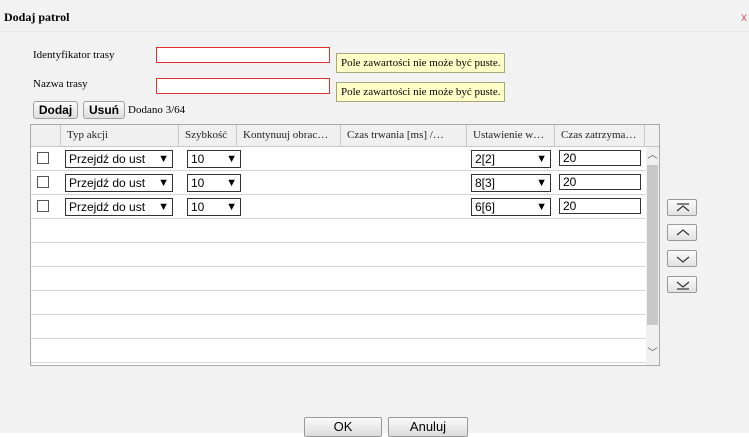 This screenshot has width=749, height=437. I want to click on scroll-up-icon: ︿, so click(652, 156).